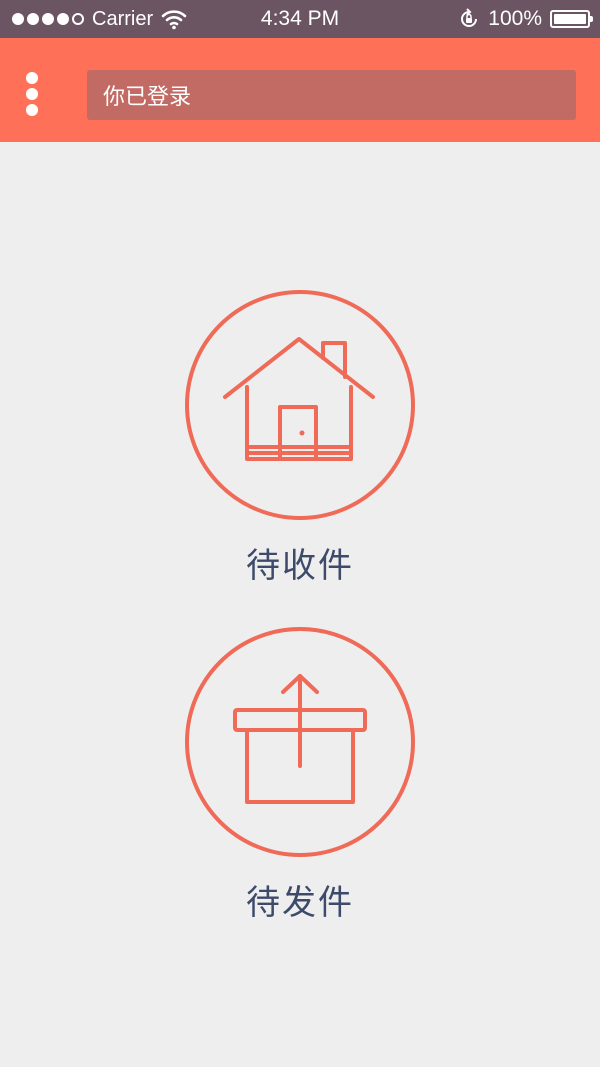 The height and width of the screenshot is (1067, 600). I want to click on login-status-field: 你已登录, so click(331, 95).